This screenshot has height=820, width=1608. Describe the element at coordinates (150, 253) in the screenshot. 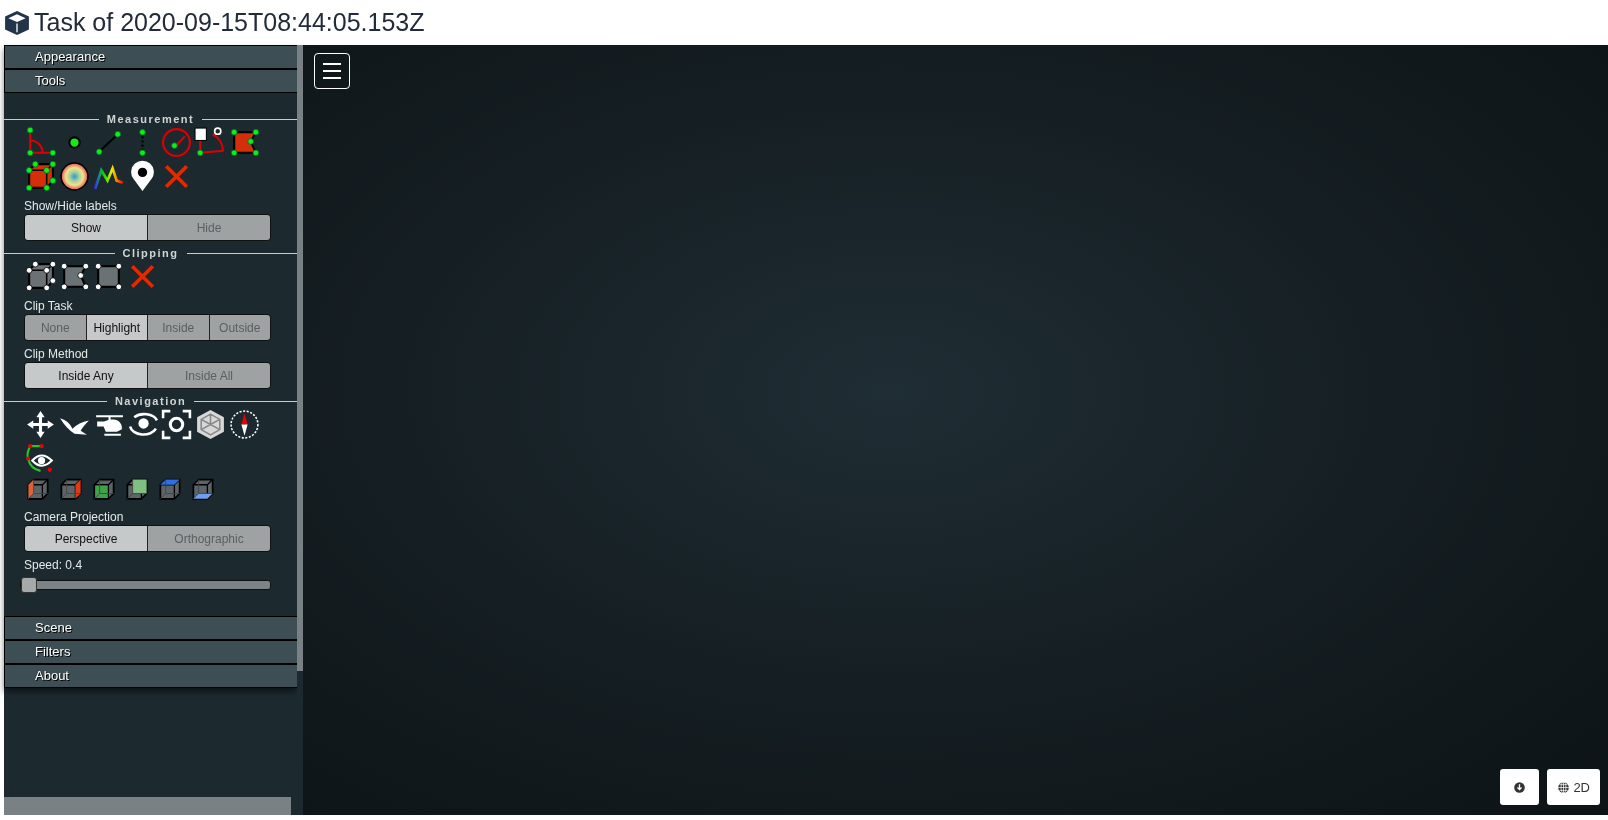

I see `section-heading: Clipping` at that location.